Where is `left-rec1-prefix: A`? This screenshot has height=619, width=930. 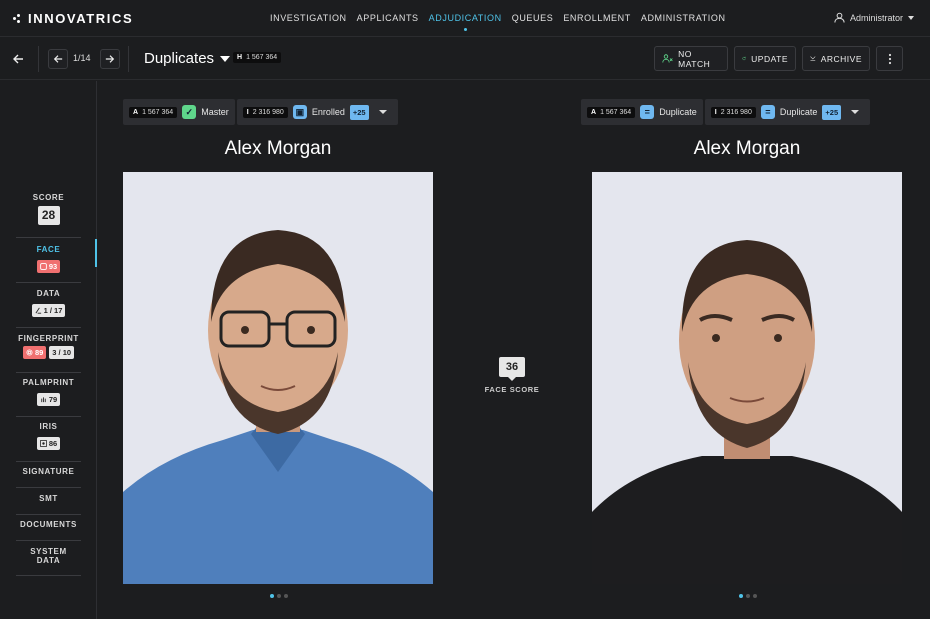 left-rec1-prefix: A is located at coordinates (136, 112).